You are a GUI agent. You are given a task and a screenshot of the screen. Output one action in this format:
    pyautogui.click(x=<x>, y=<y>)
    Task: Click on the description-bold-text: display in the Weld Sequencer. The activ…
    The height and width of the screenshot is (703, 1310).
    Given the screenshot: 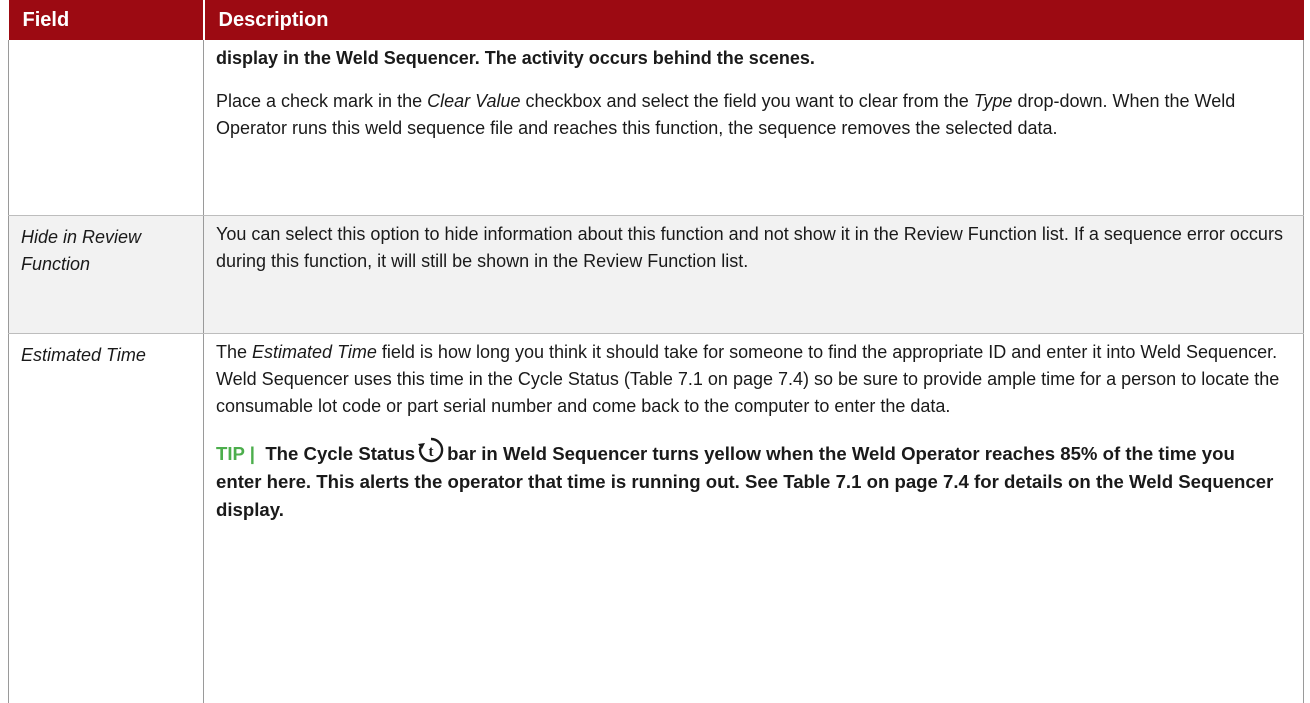 What is the action you would take?
    pyautogui.click(x=515, y=58)
    